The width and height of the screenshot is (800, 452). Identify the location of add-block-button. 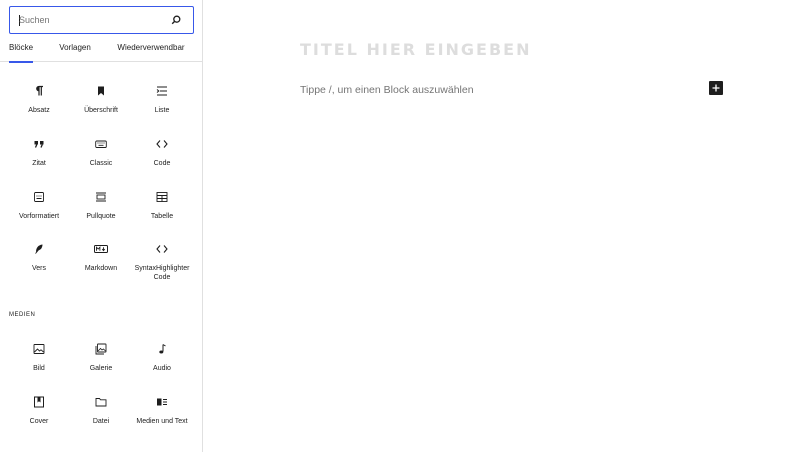
(716, 88).